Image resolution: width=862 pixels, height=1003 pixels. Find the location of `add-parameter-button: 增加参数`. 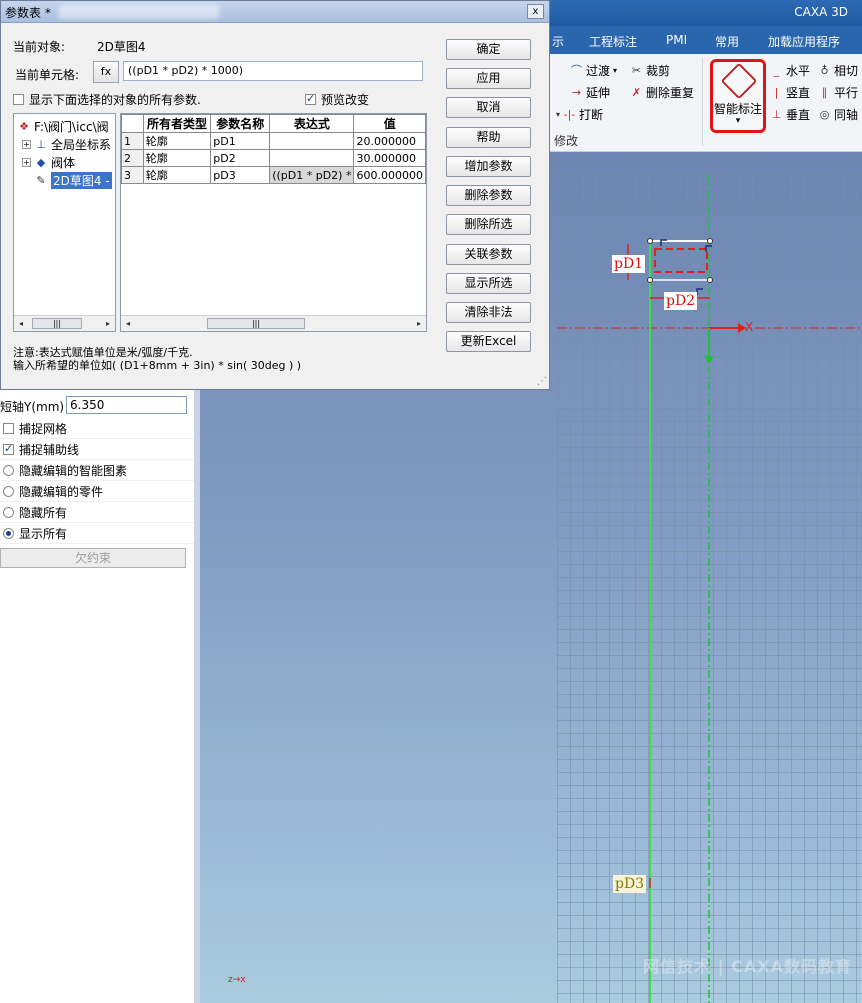

add-parameter-button: 增加参数 is located at coordinates (488, 166).